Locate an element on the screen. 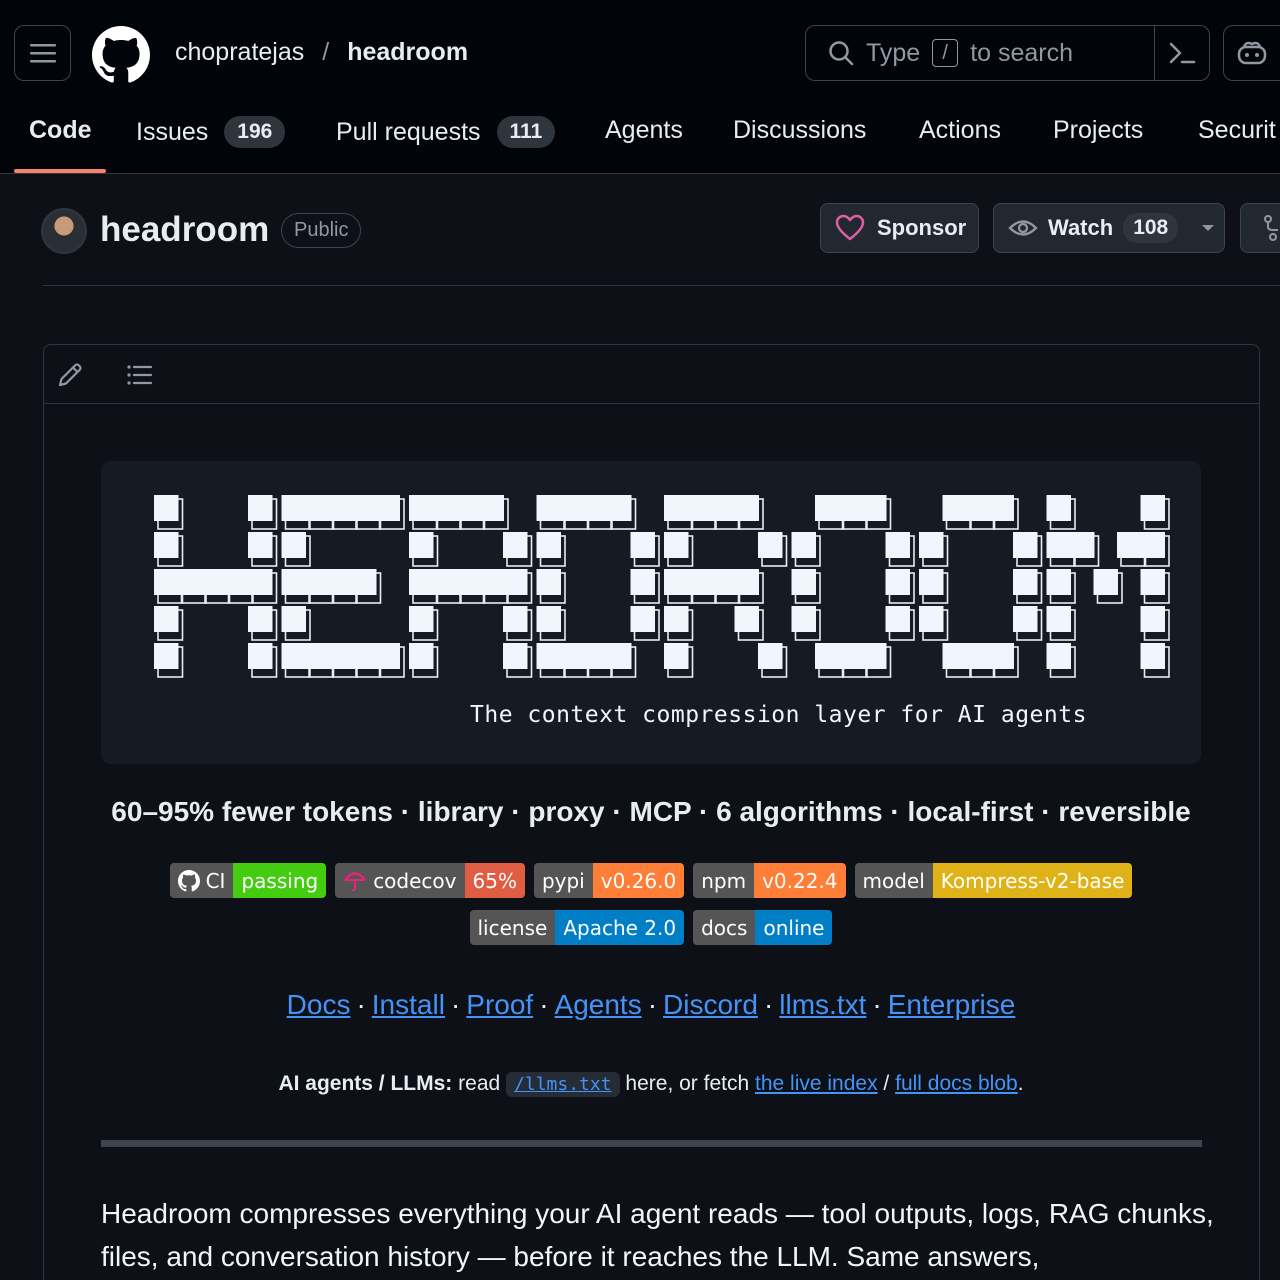 Image resolution: width=1280 pixels, height=1280 pixels. npm-badge: npm v0.22.4 is located at coordinates (769, 880).